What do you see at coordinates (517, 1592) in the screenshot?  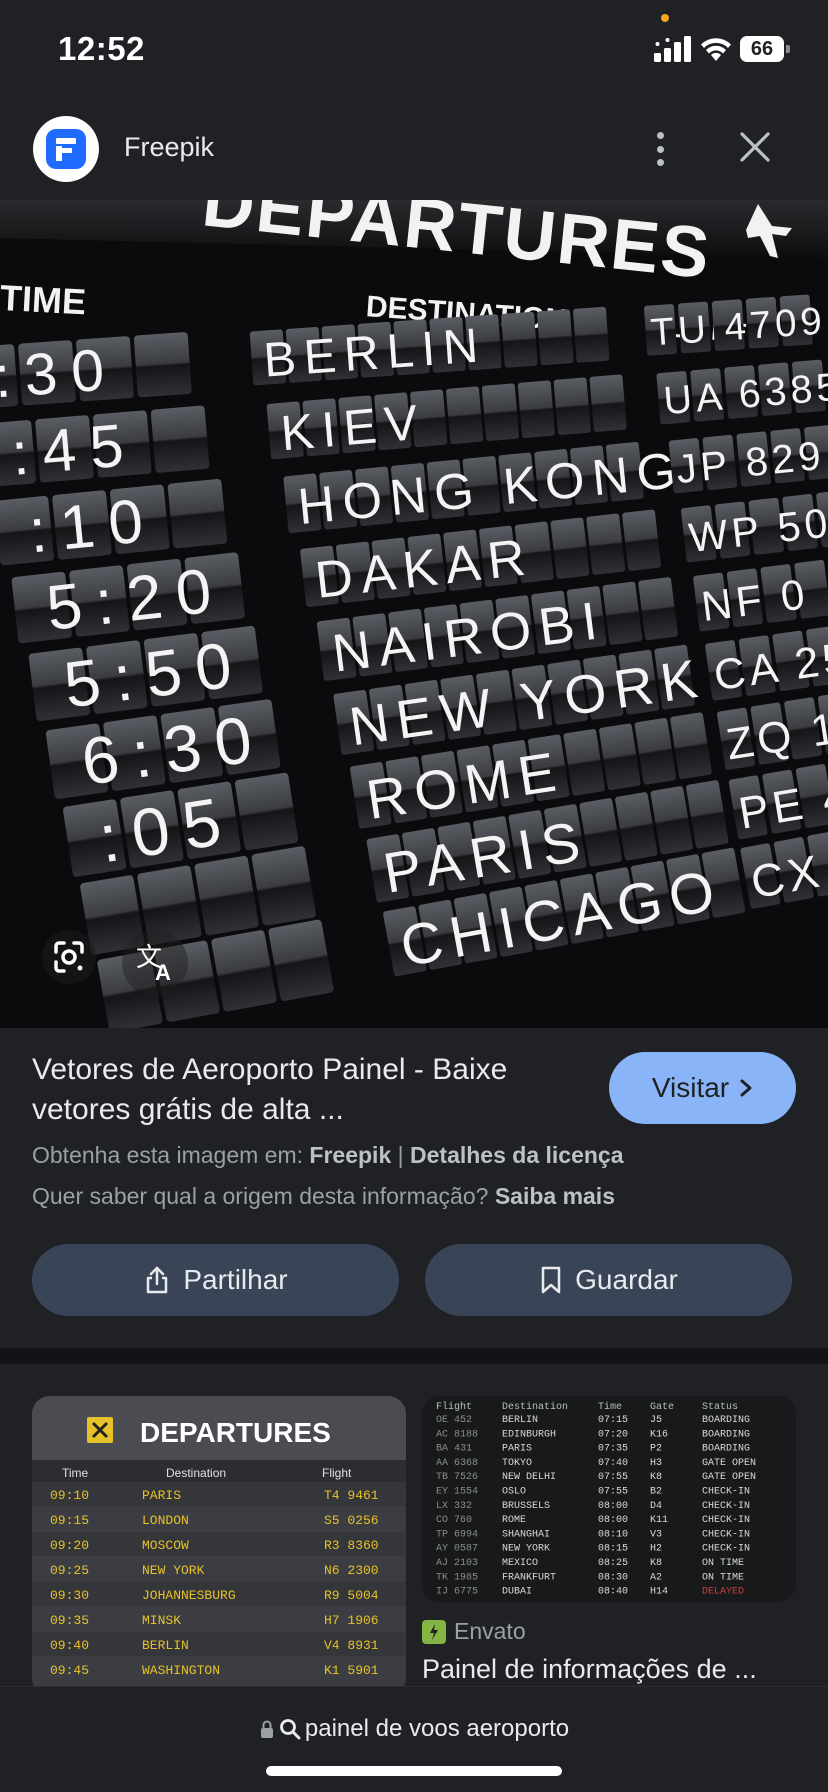 I see `thumb2-cell: DUBAI` at bounding box center [517, 1592].